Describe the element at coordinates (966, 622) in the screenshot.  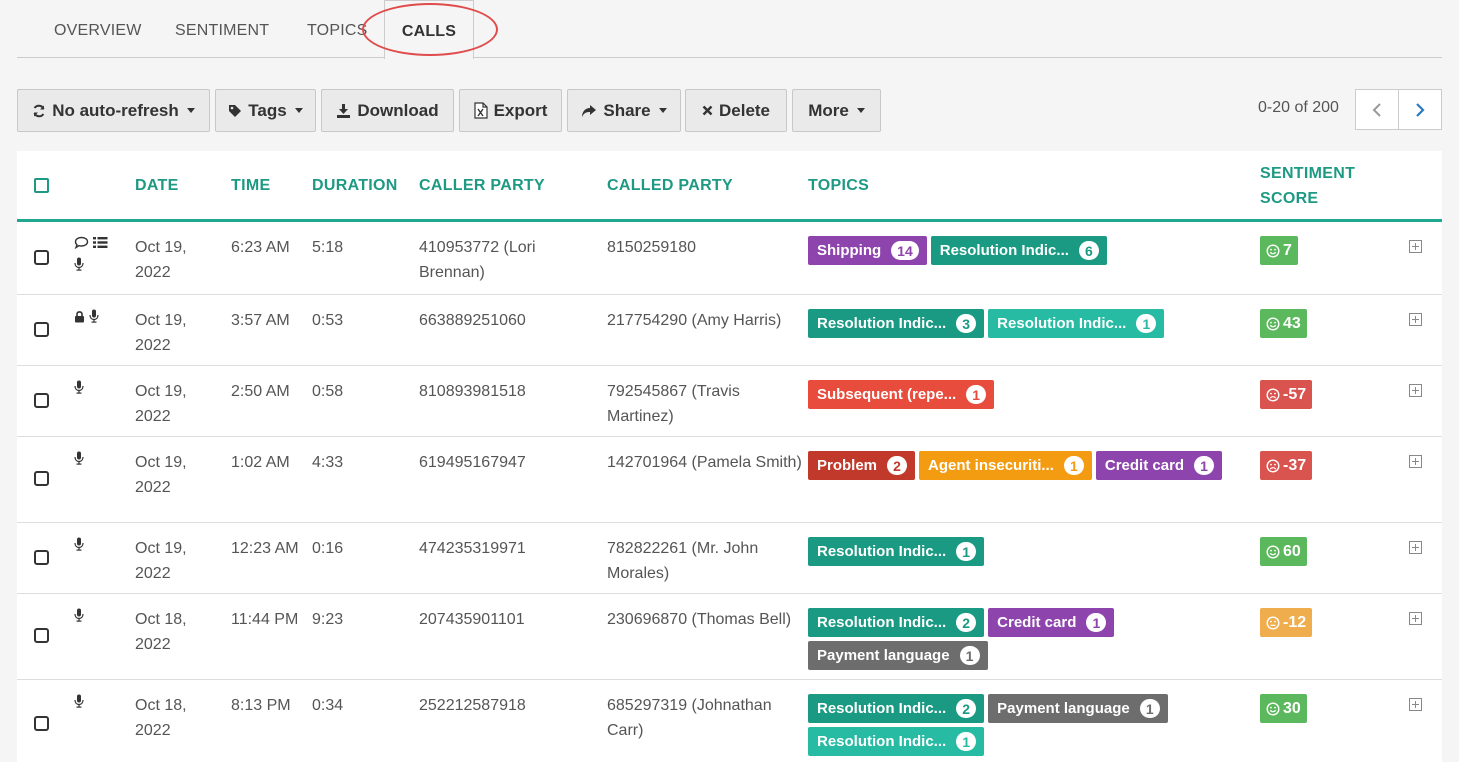
I see `topic-tag-count: 2` at that location.